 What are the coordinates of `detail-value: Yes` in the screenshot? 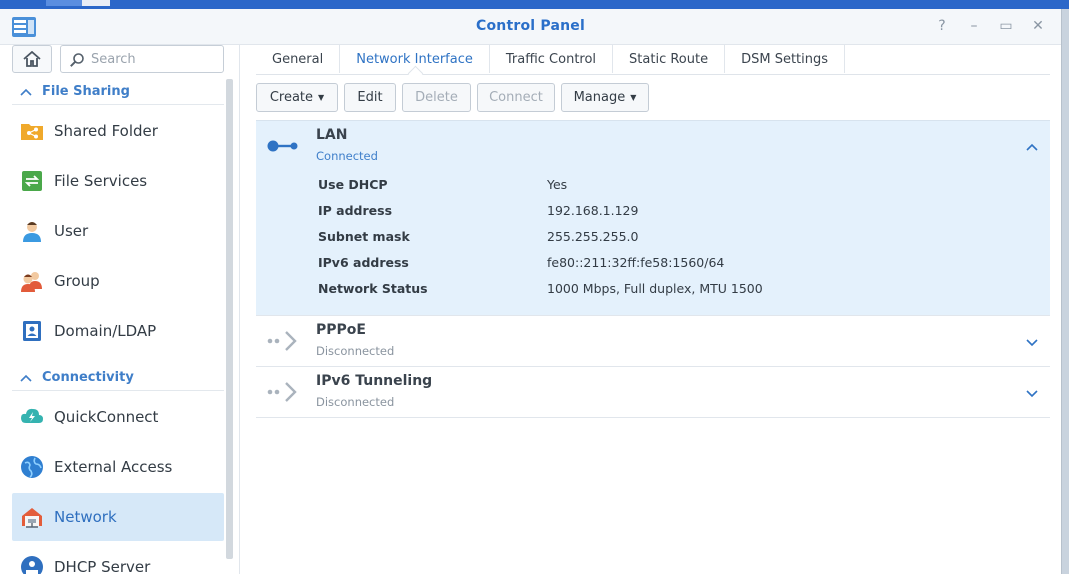 It's located at (557, 184).